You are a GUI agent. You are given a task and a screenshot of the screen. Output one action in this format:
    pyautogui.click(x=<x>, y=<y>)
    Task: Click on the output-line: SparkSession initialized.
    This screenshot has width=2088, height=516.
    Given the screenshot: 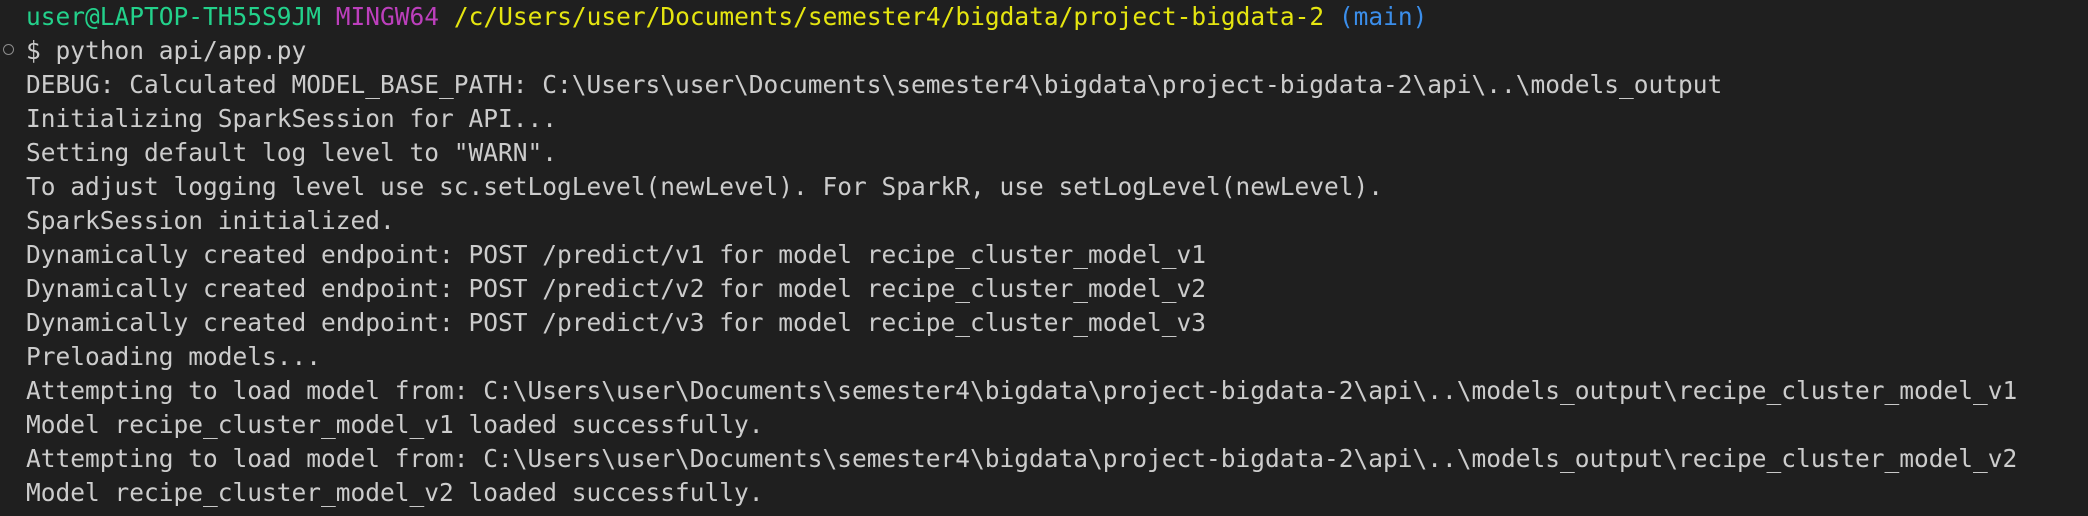 What is the action you would take?
    pyautogui.click(x=210, y=220)
    